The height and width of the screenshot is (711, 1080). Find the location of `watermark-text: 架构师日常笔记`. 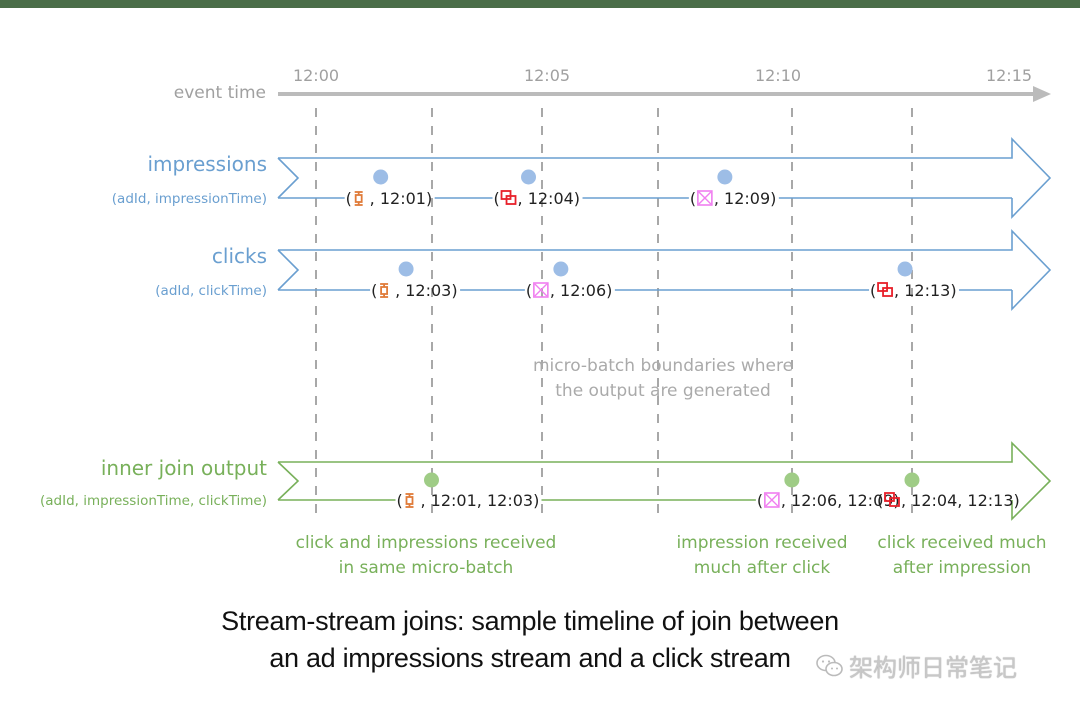

watermark-text: 架构师日常笔记 is located at coordinates (933, 668).